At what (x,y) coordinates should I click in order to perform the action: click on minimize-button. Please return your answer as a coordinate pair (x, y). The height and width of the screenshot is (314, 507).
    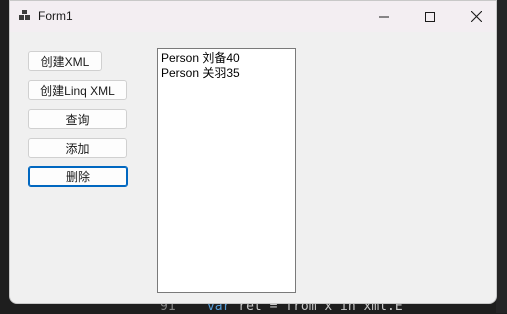
    Looking at the image, I should click on (384, 16).